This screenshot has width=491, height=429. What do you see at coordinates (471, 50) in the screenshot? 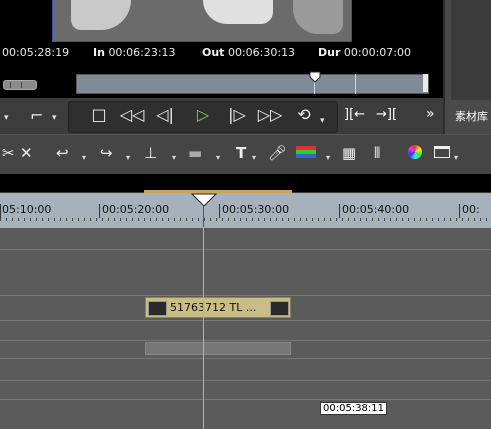
I see `right-panel-view` at bounding box center [471, 50].